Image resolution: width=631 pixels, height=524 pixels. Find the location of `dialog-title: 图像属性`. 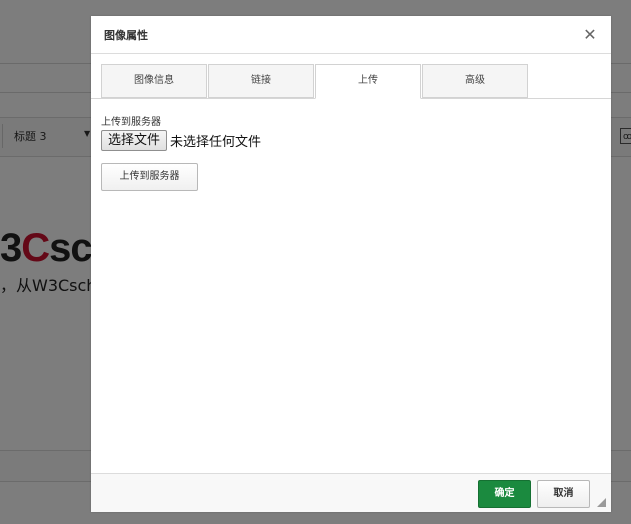

dialog-title: 图像属性 is located at coordinates (126, 35).